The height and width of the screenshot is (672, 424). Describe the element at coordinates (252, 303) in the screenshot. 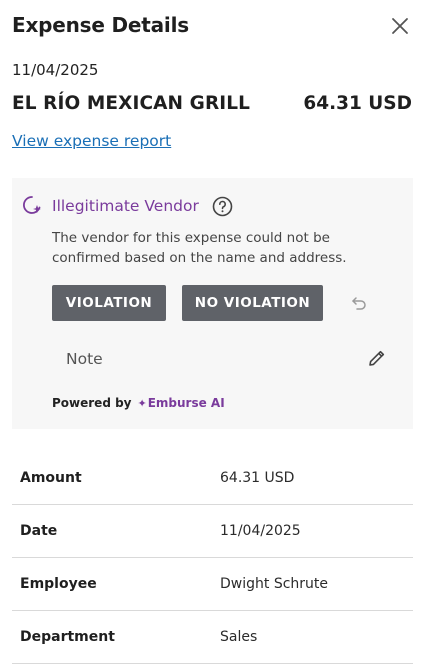

I see `no-violation-button: NO VIOLATION` at that location.